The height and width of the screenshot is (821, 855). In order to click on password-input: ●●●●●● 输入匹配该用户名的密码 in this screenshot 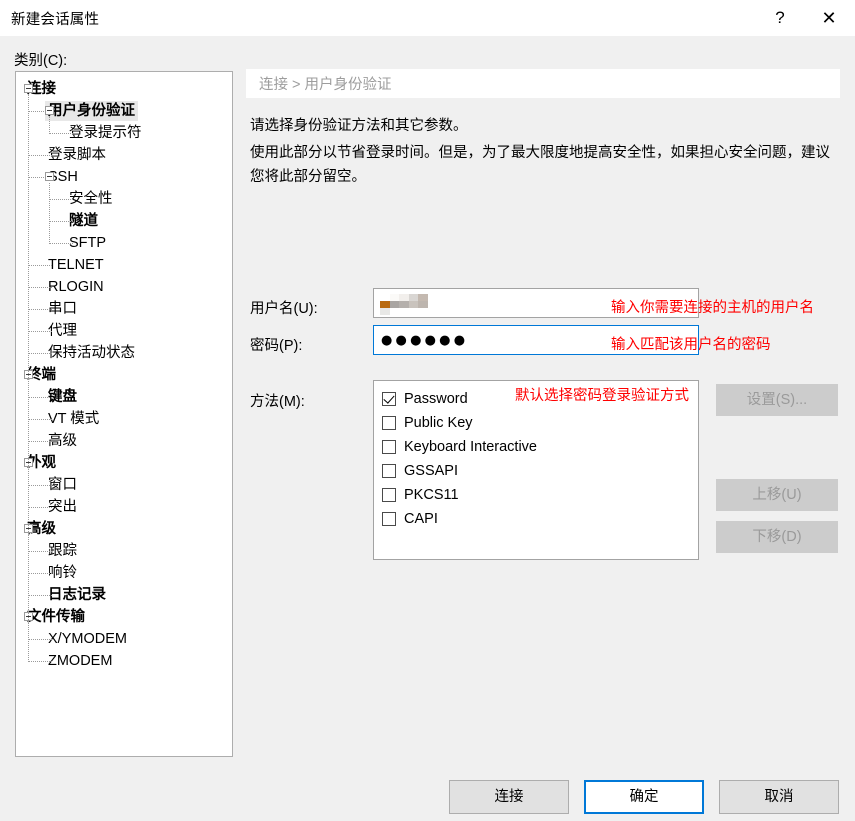, I will do `click(572, 340)`.